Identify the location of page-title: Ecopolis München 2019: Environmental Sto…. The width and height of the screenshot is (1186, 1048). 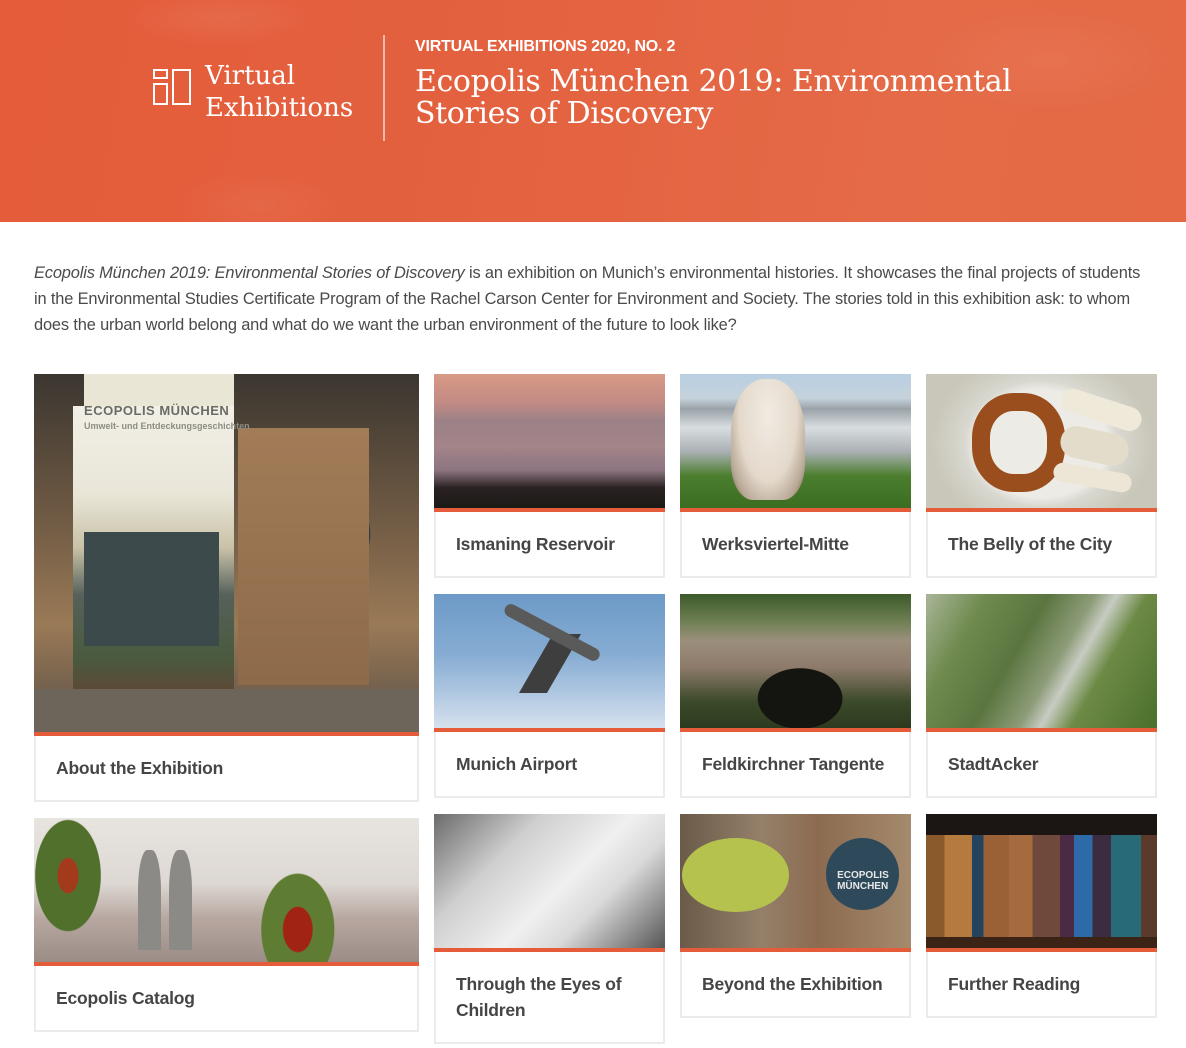
(713, 97).